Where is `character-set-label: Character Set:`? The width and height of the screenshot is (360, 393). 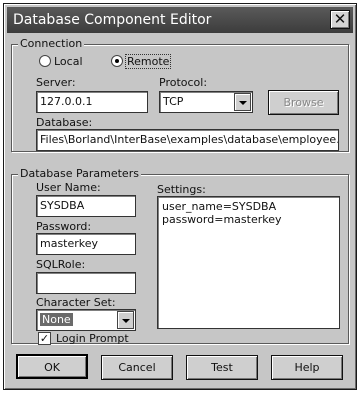 character-set-label: Character Set: is located at coordinates (76, 302).